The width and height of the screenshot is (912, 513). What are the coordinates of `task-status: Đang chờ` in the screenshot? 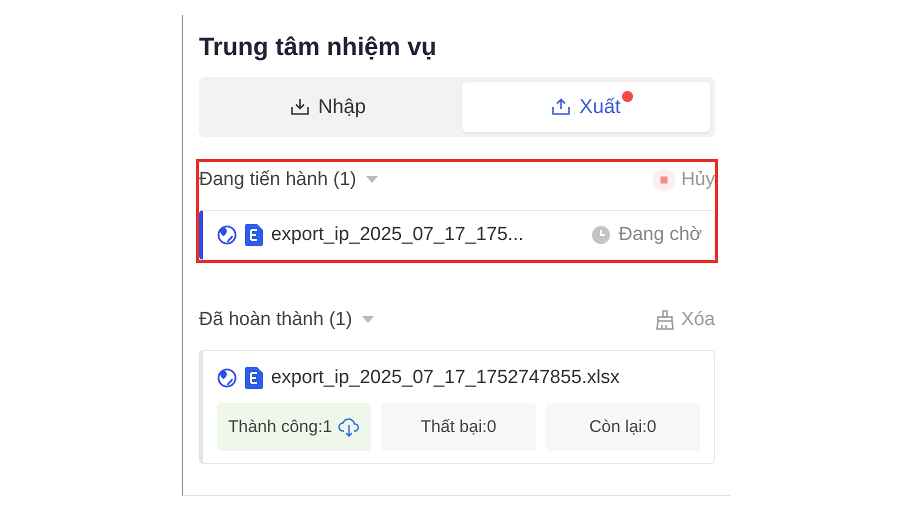 It's located at (660, 235).